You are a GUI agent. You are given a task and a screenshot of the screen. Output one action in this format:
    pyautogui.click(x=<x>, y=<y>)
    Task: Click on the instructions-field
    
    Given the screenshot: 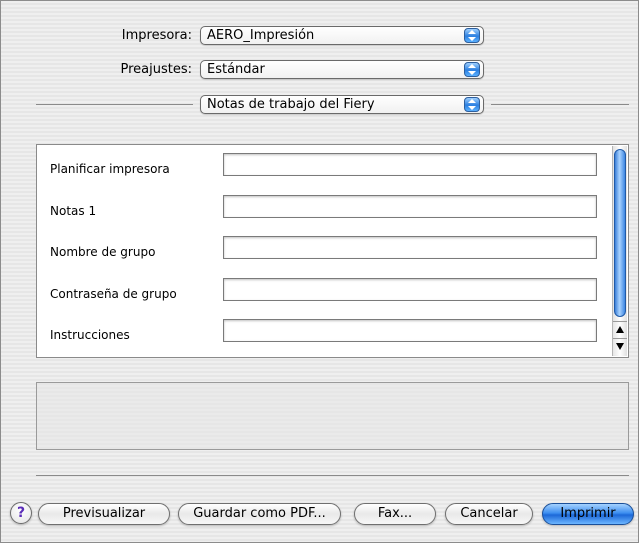 What is the action you would take?
    pyautogui.click(x=410, y=330)
    